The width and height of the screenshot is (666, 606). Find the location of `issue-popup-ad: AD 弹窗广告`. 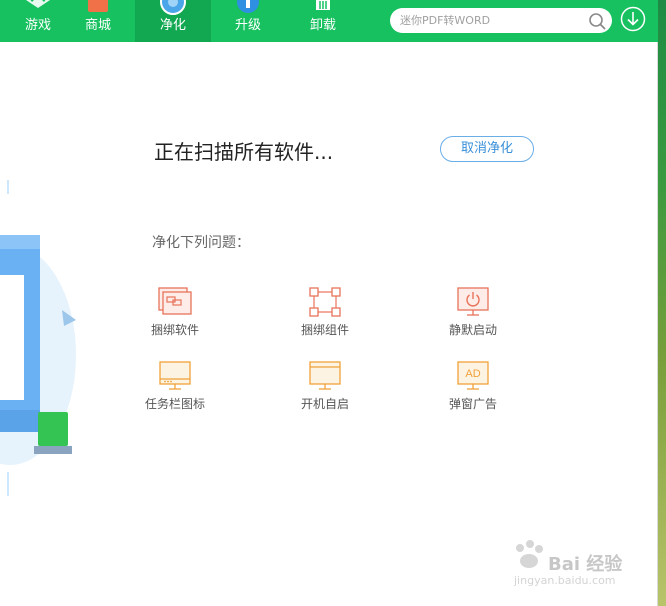

issue-popup-ad: AD 弹窗广告 is located at coordinates (473, 386).